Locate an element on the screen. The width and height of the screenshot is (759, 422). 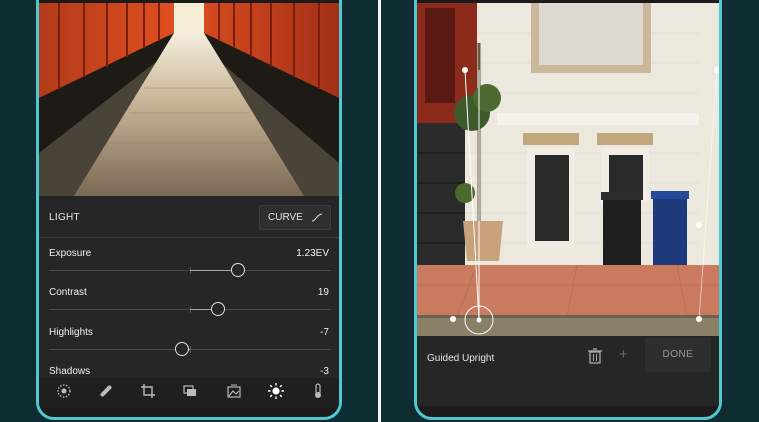
curve-button: CURVE is located at coordinates (295, 217).